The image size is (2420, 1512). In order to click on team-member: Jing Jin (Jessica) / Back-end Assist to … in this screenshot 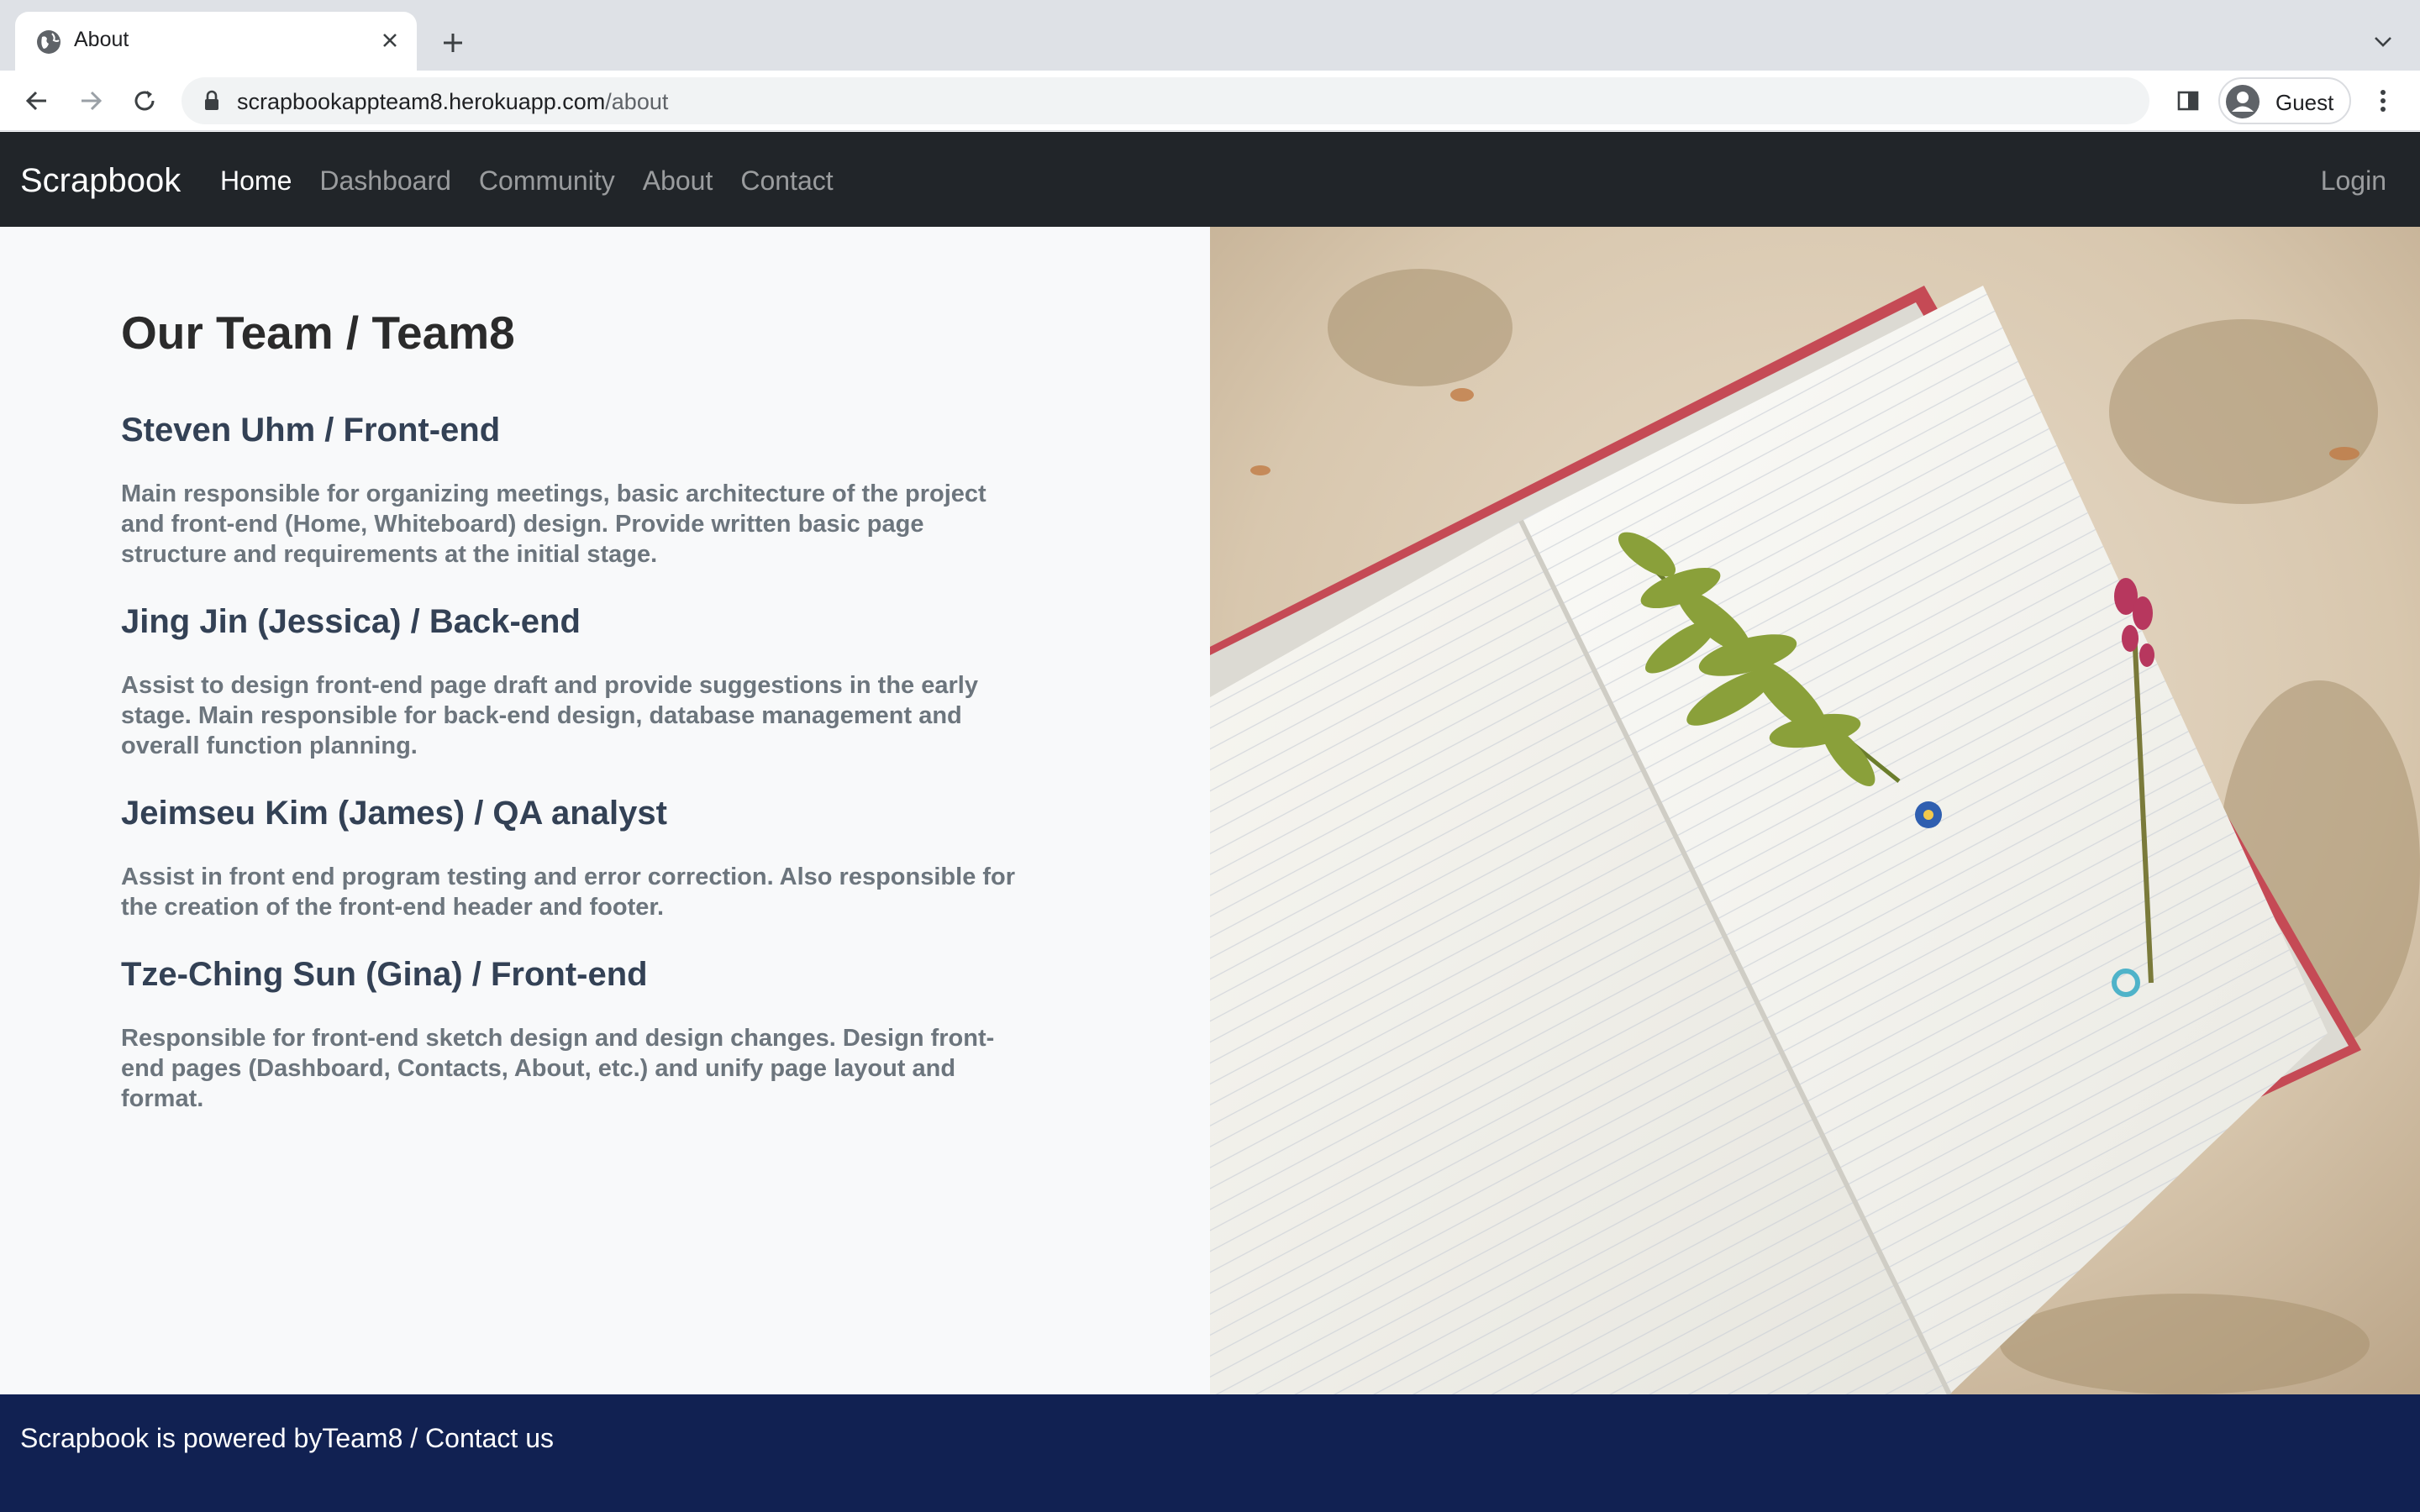, I will do `click(574, 681)`.